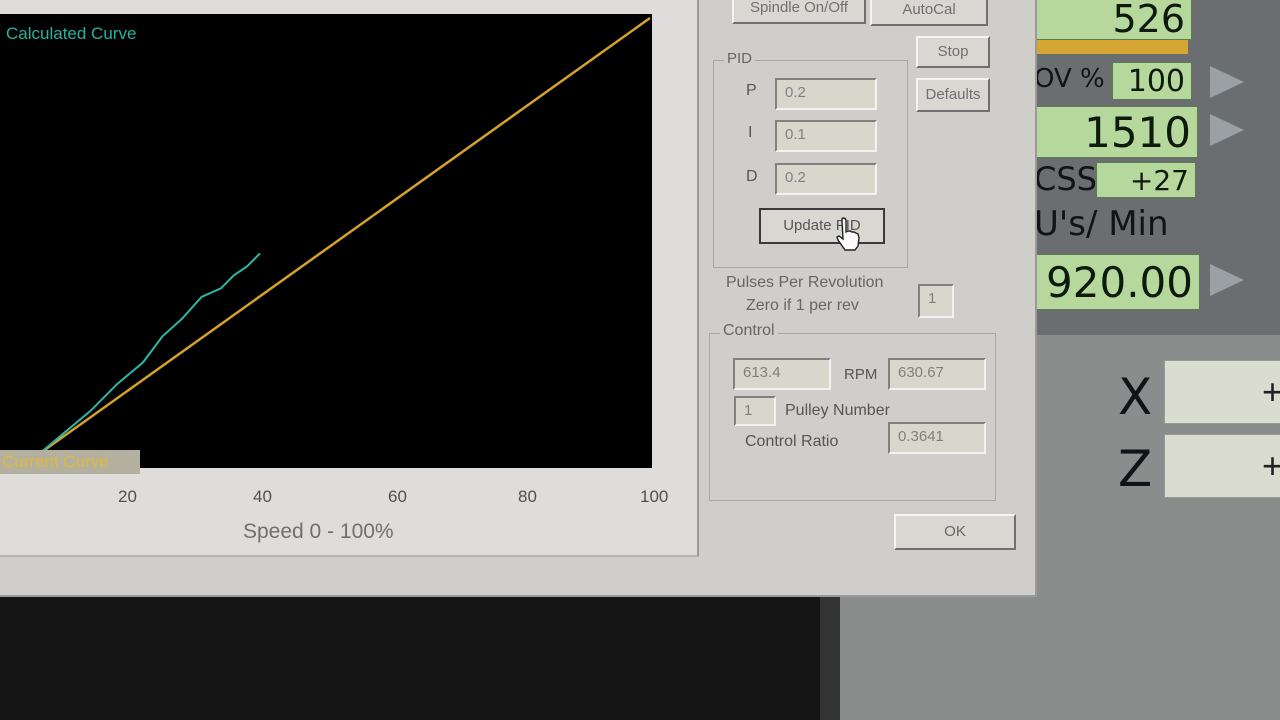 This screenshot has height=720, width=1280. I want to click on rpm-field: 630.67, so click(937, 374).